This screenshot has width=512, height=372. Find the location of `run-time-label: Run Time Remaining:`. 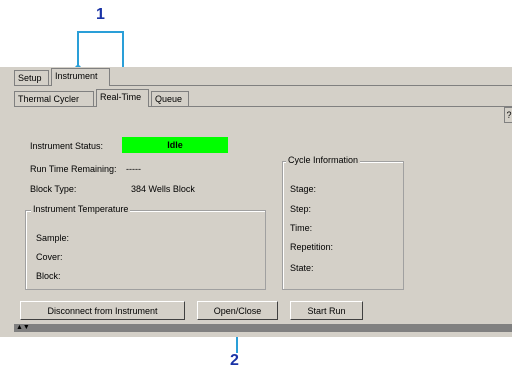

run-time-label: Run Time Remaining: is located at coordinates (73, 169).